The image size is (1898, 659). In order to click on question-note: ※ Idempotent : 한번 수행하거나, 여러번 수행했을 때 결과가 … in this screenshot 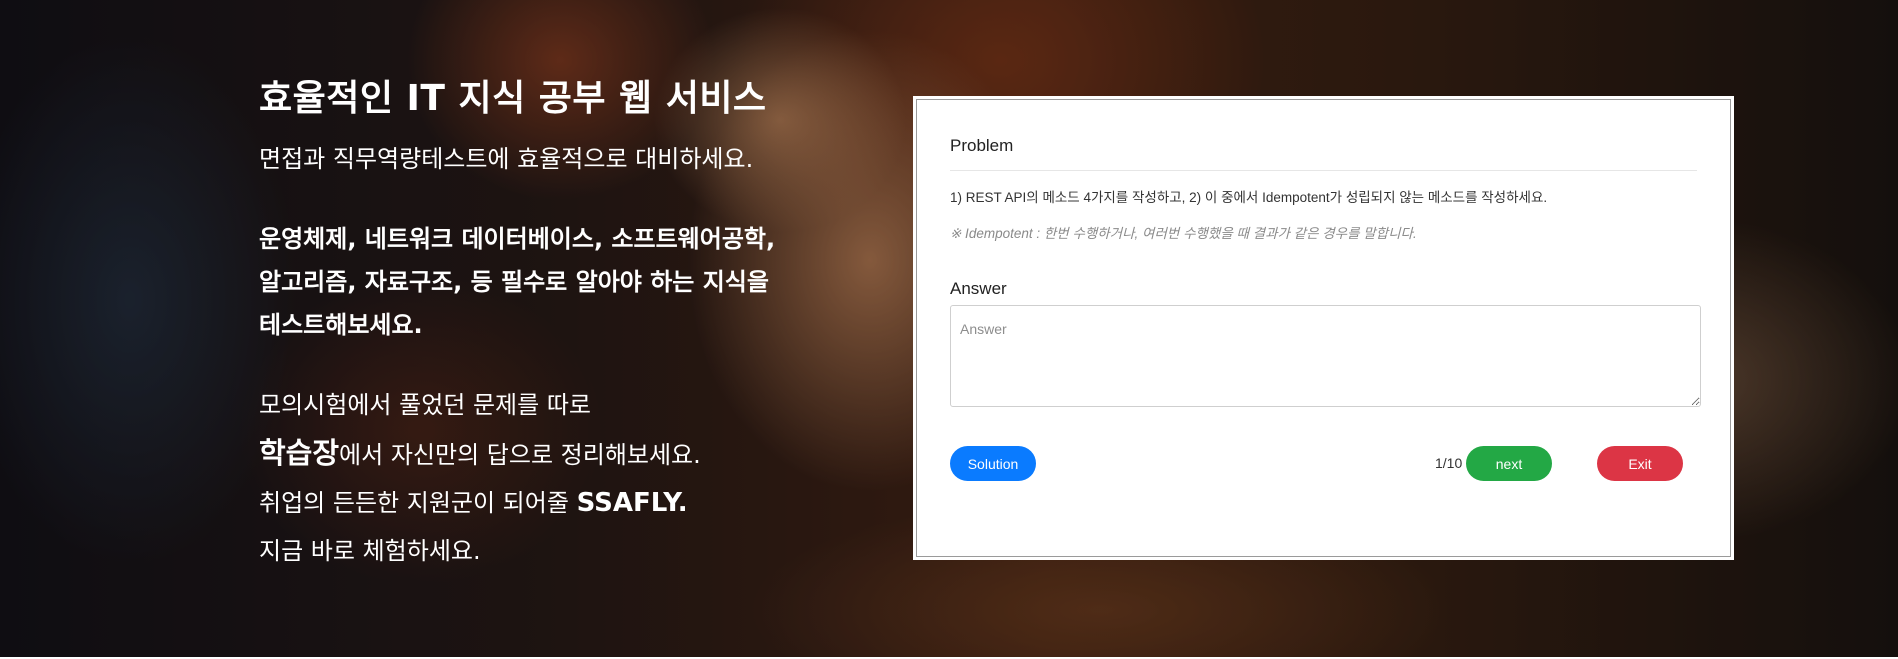, I will do `click(1183, 233)`.